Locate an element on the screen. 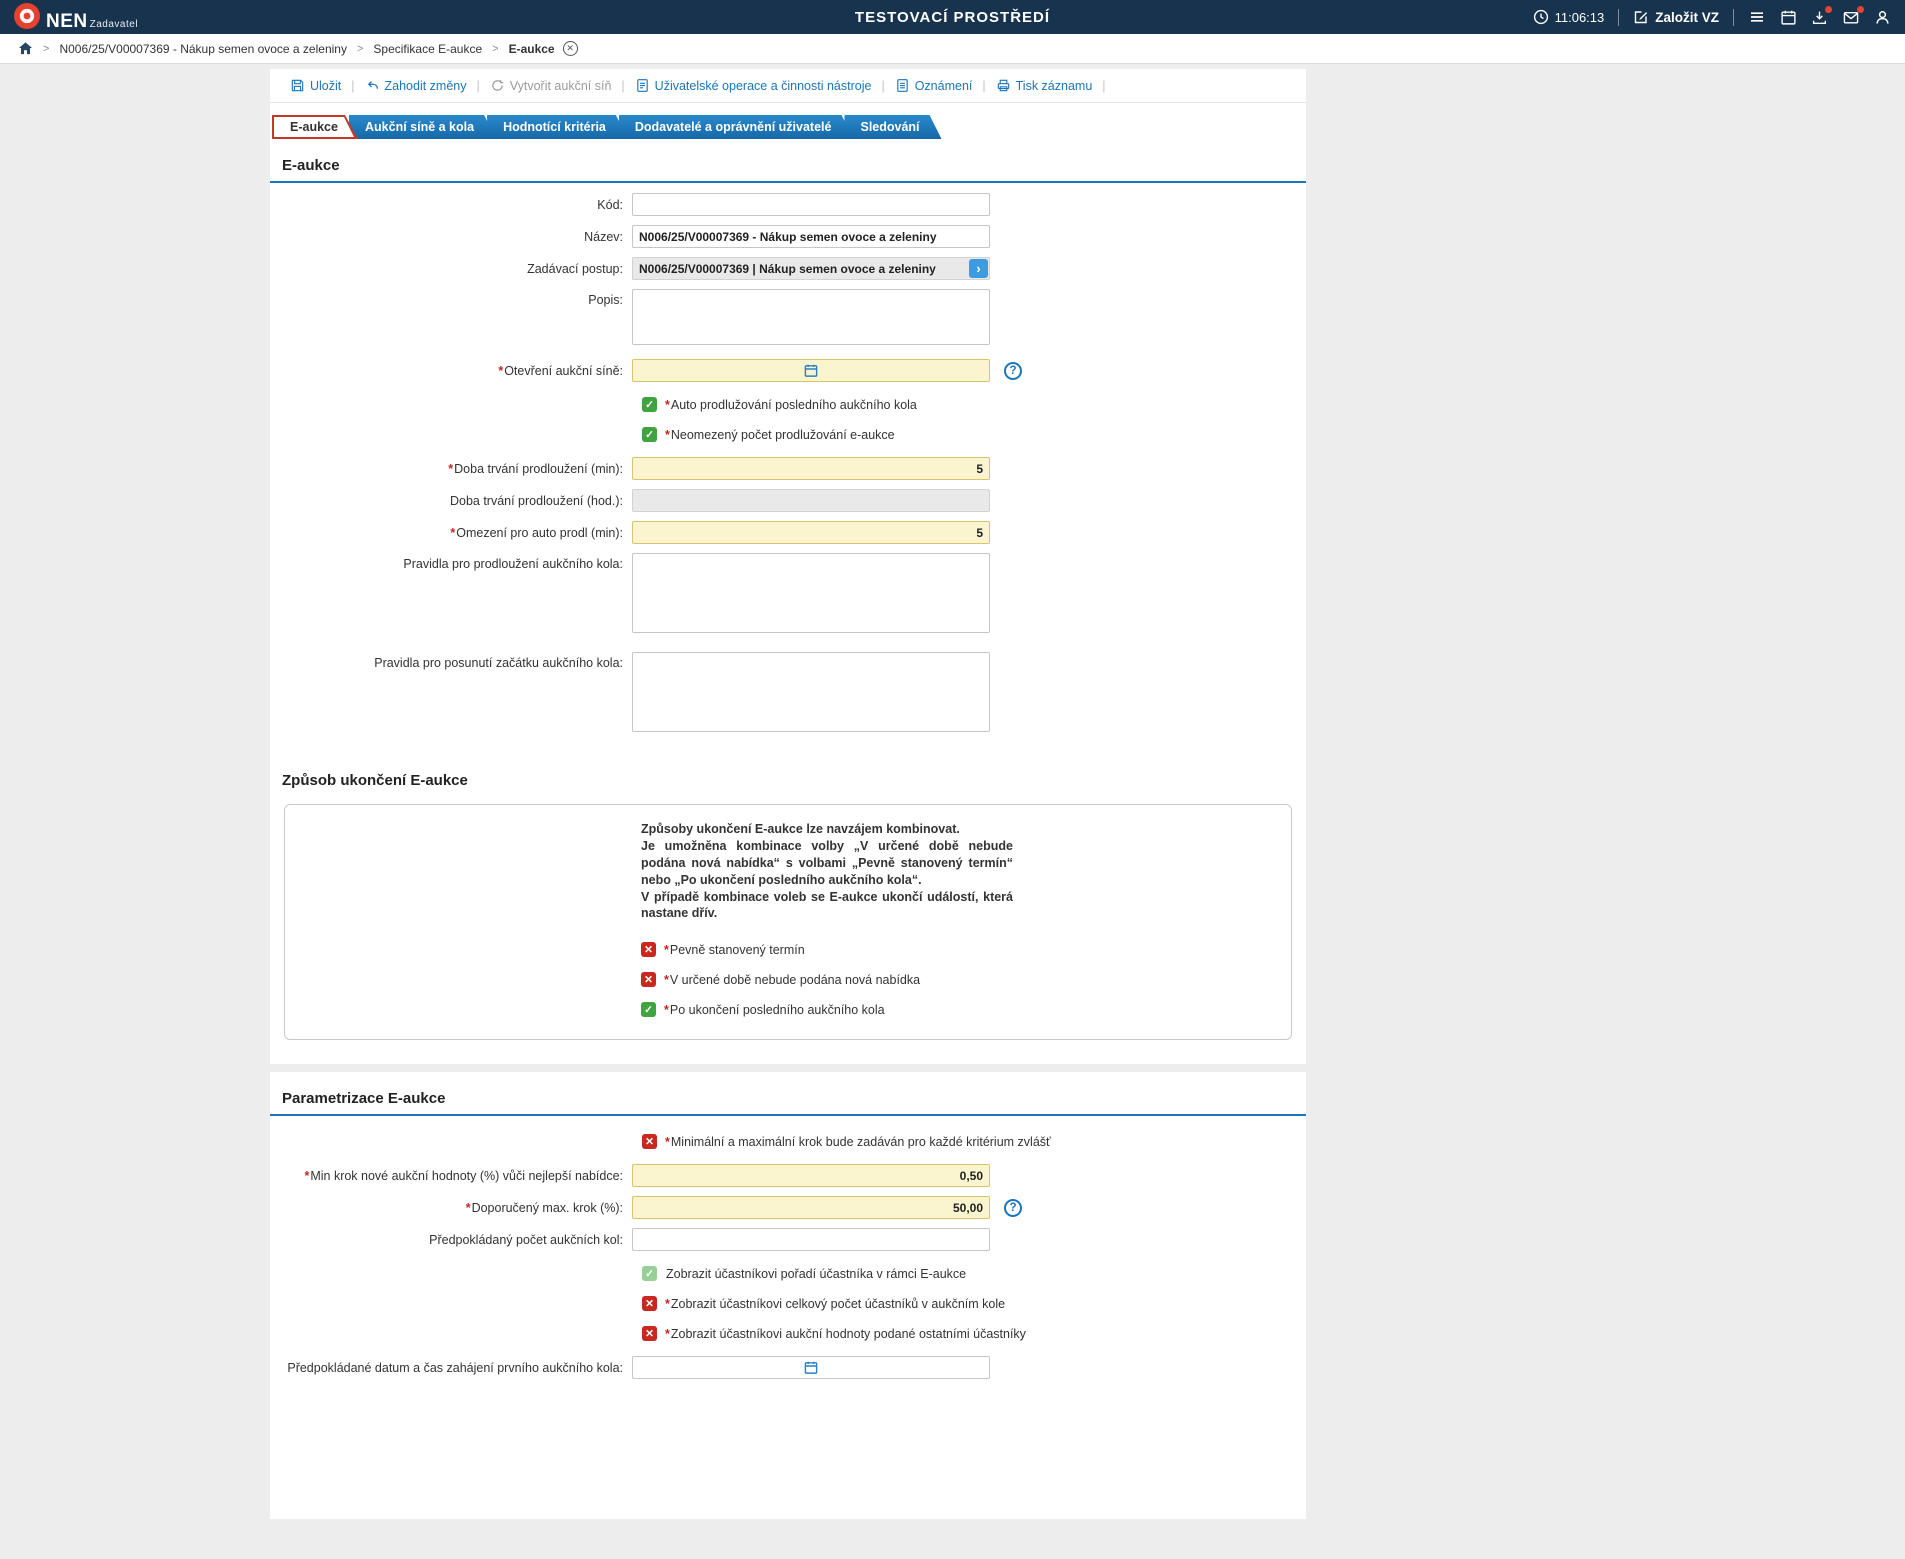 The height and width of the screenshot is (1559, 1905). pocet-aukcnich-kol-input is located at coordinates (811, 1240).